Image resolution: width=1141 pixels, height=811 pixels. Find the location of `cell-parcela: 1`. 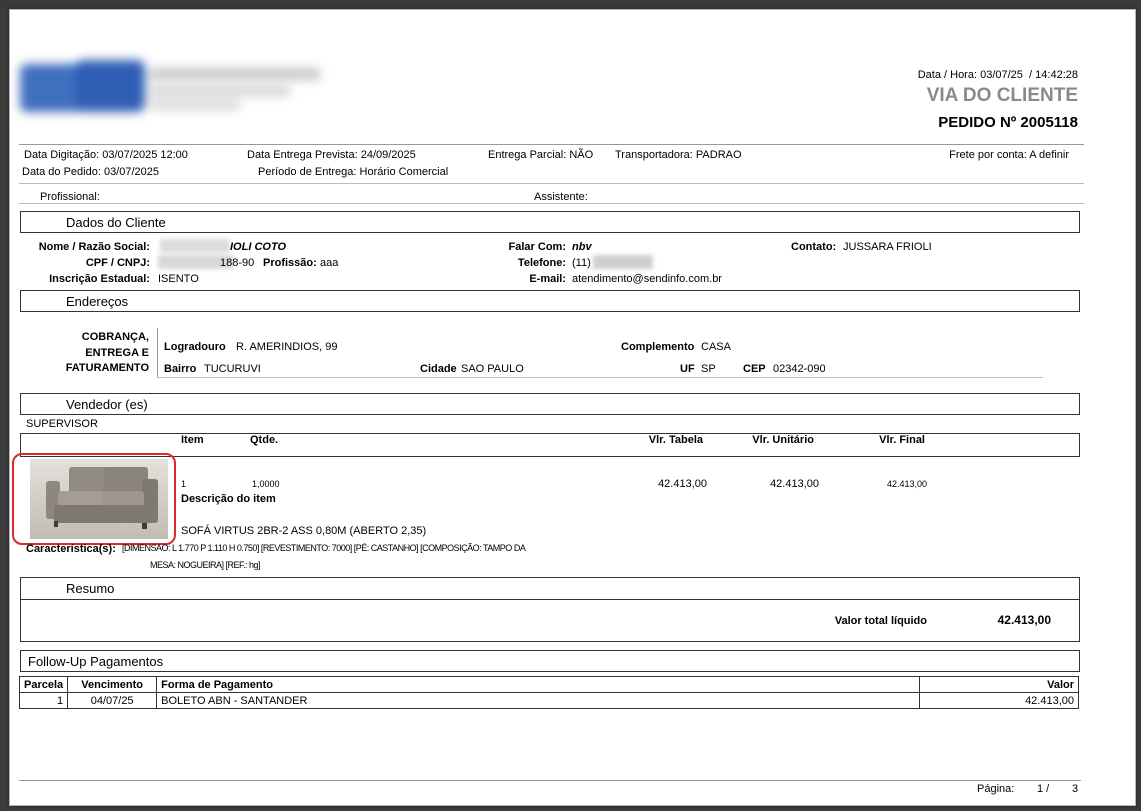

cell-parcela: 1 is located at coordinates (43, 700).